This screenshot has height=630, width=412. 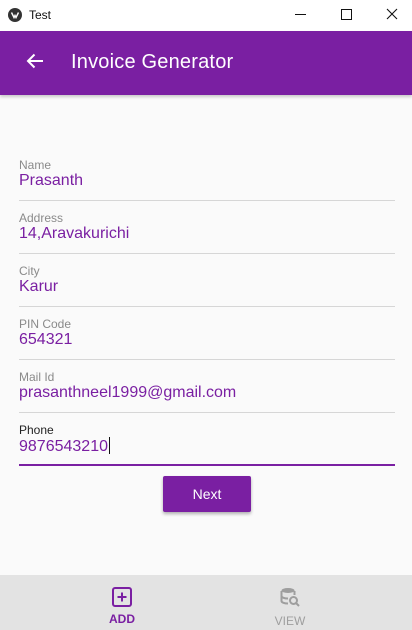 I want to click on page-title: Invoice Generator, so click(x=152, y=62).